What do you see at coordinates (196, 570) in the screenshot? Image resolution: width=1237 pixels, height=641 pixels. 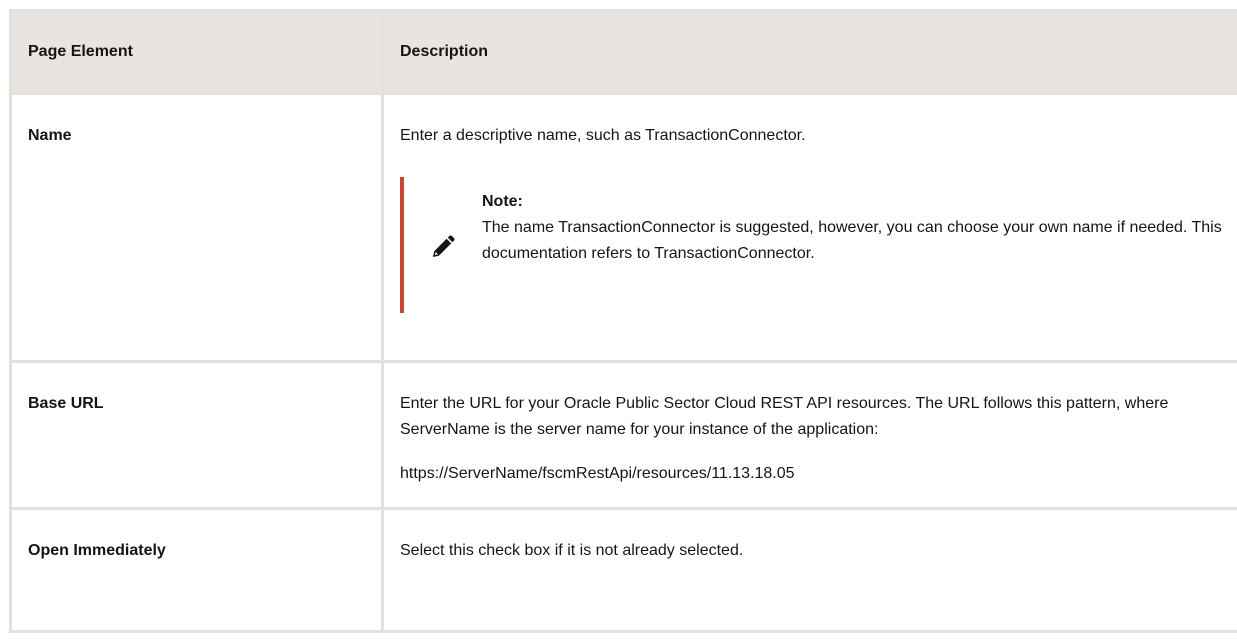 I see `element-cell: Open Immediately` at bounding box center [196, 570].